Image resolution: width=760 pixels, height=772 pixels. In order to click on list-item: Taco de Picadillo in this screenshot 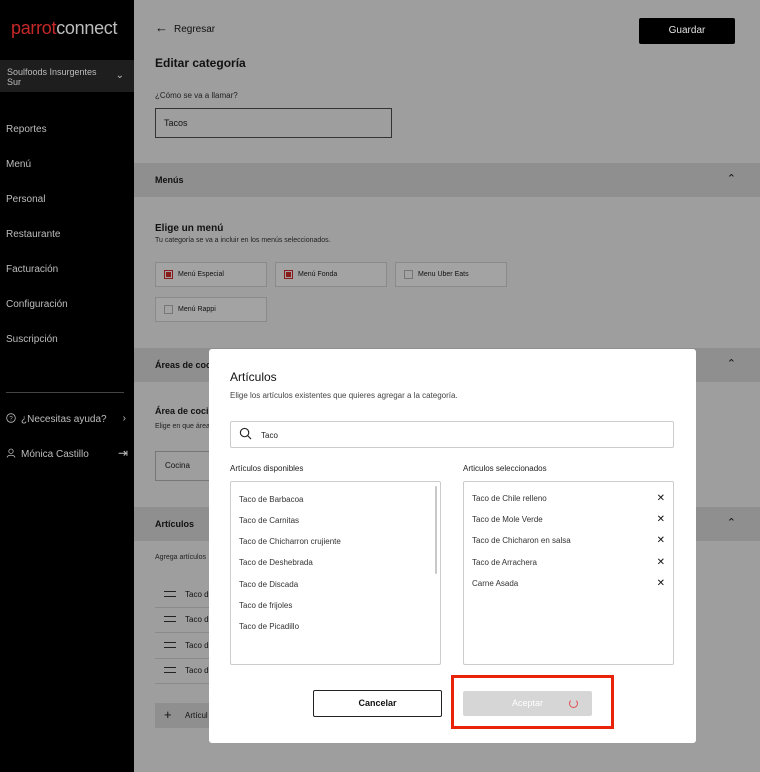, I will do `click(269, 626)`.